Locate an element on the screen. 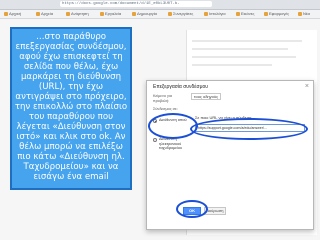 Image resolution: width=320 pixels, height=240 pixels. bookmark-item: Συνεργάτες is located at coordinates (180, 13).